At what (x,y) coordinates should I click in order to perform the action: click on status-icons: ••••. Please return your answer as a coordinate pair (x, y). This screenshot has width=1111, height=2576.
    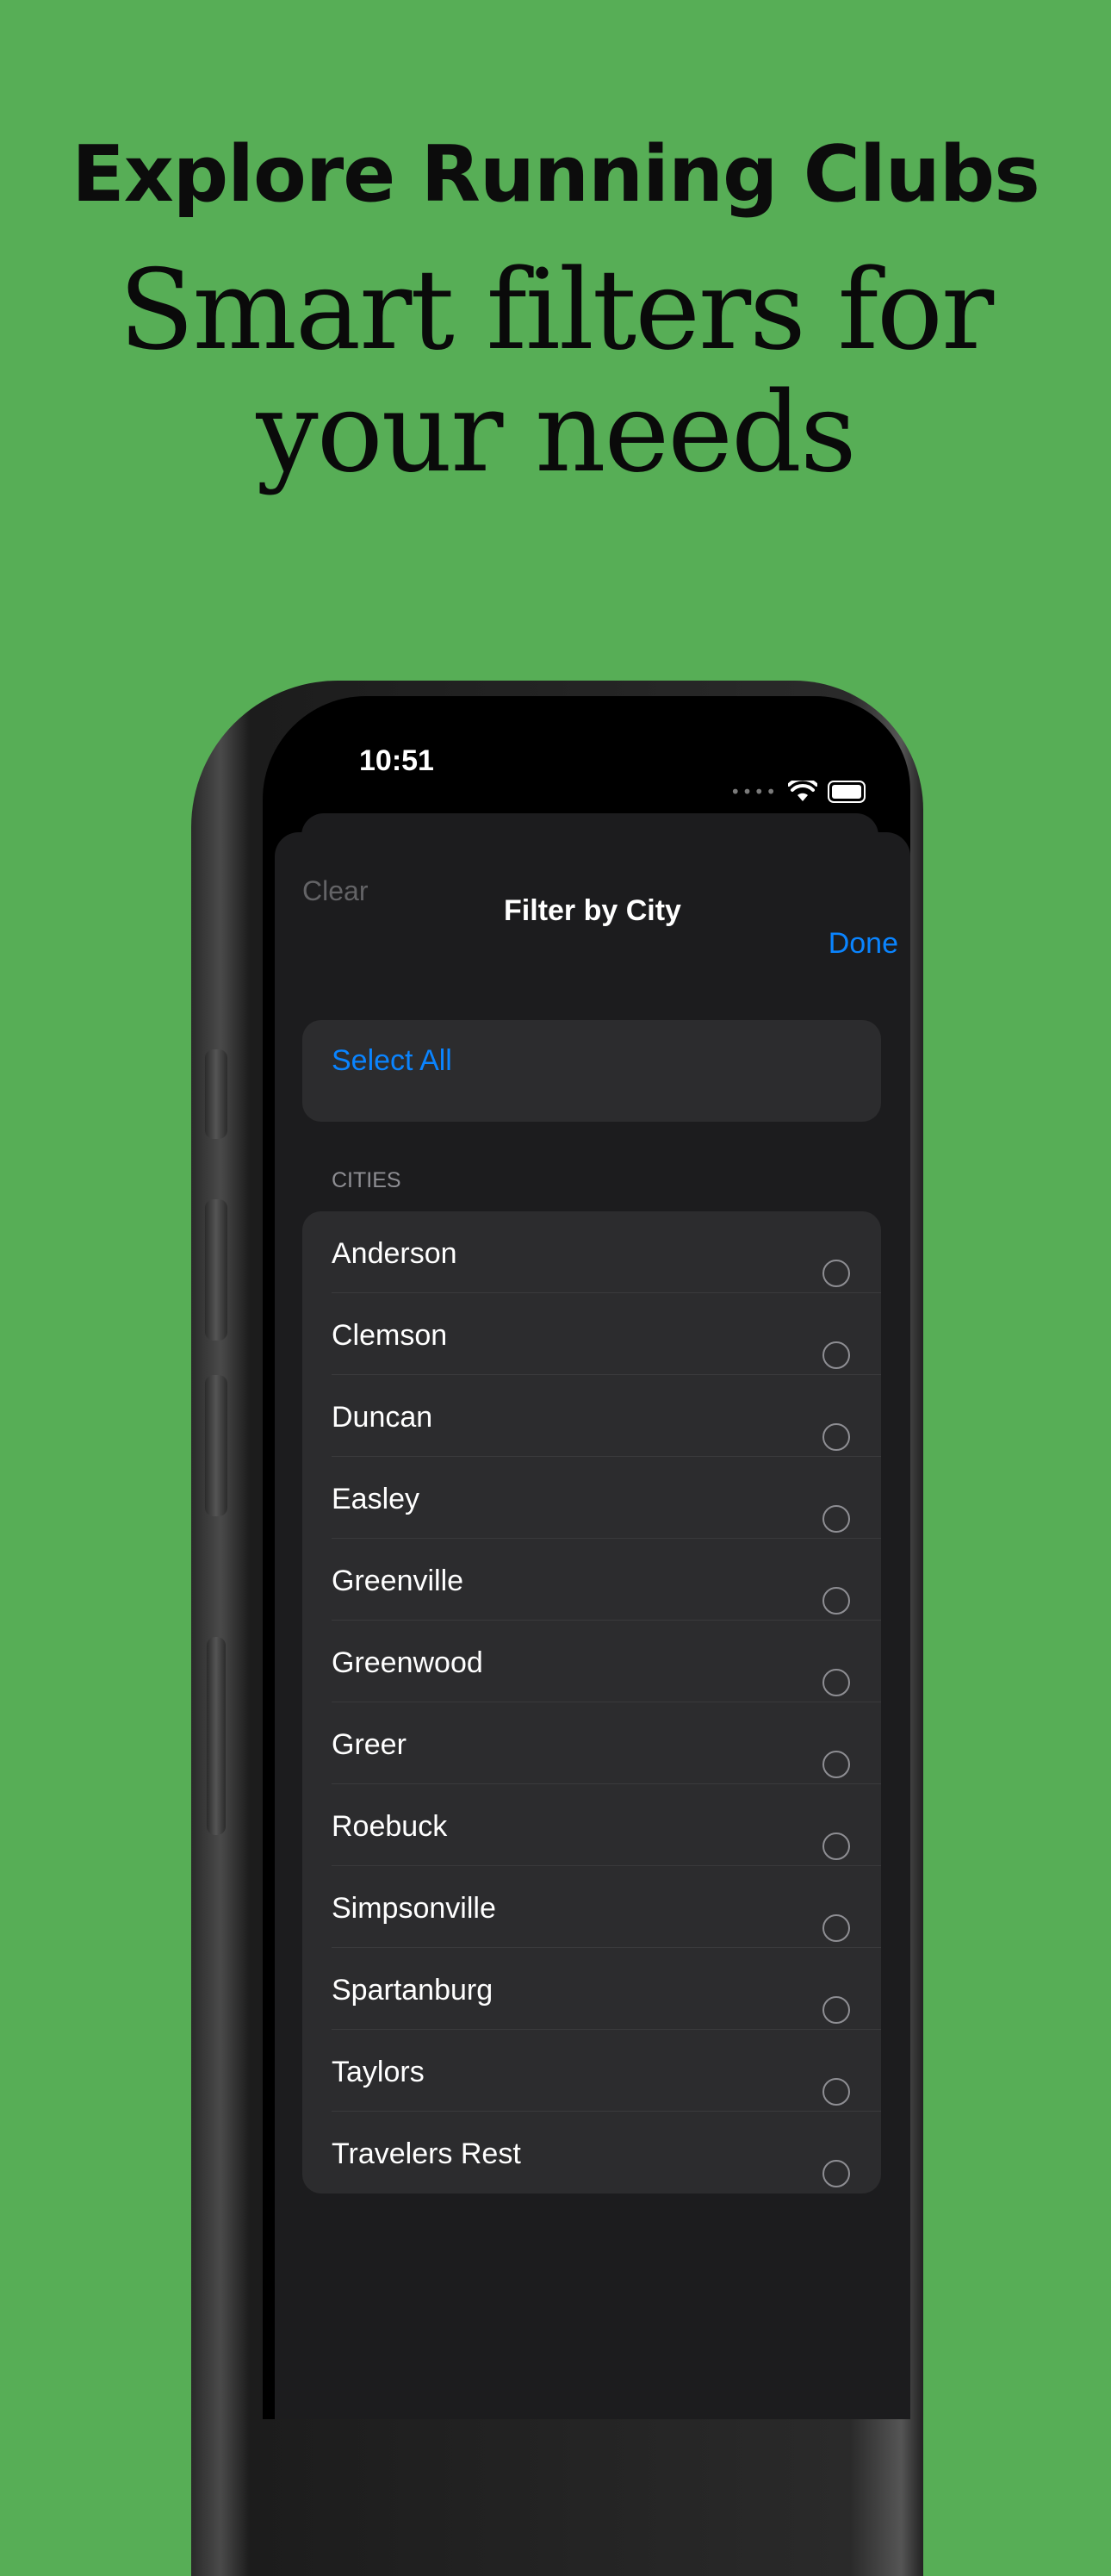
    Looking at the image, I should click on (798, 792).